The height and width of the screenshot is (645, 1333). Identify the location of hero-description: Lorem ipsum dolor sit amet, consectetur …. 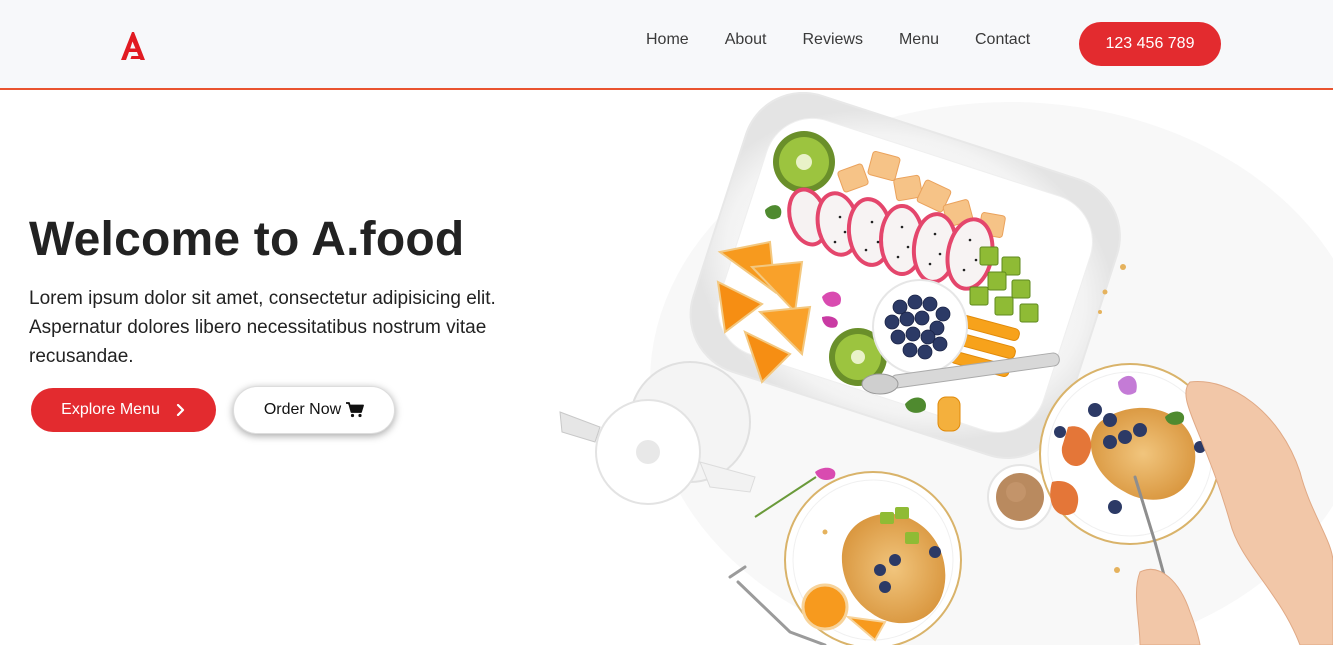
(262, 327).